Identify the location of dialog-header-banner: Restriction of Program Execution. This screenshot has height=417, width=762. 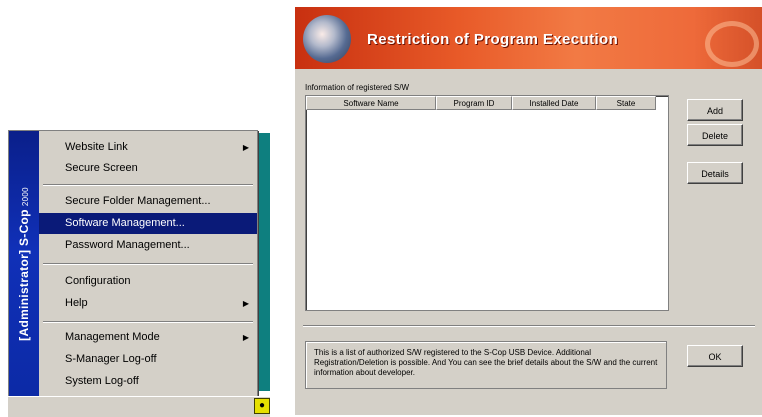
(528, 38).